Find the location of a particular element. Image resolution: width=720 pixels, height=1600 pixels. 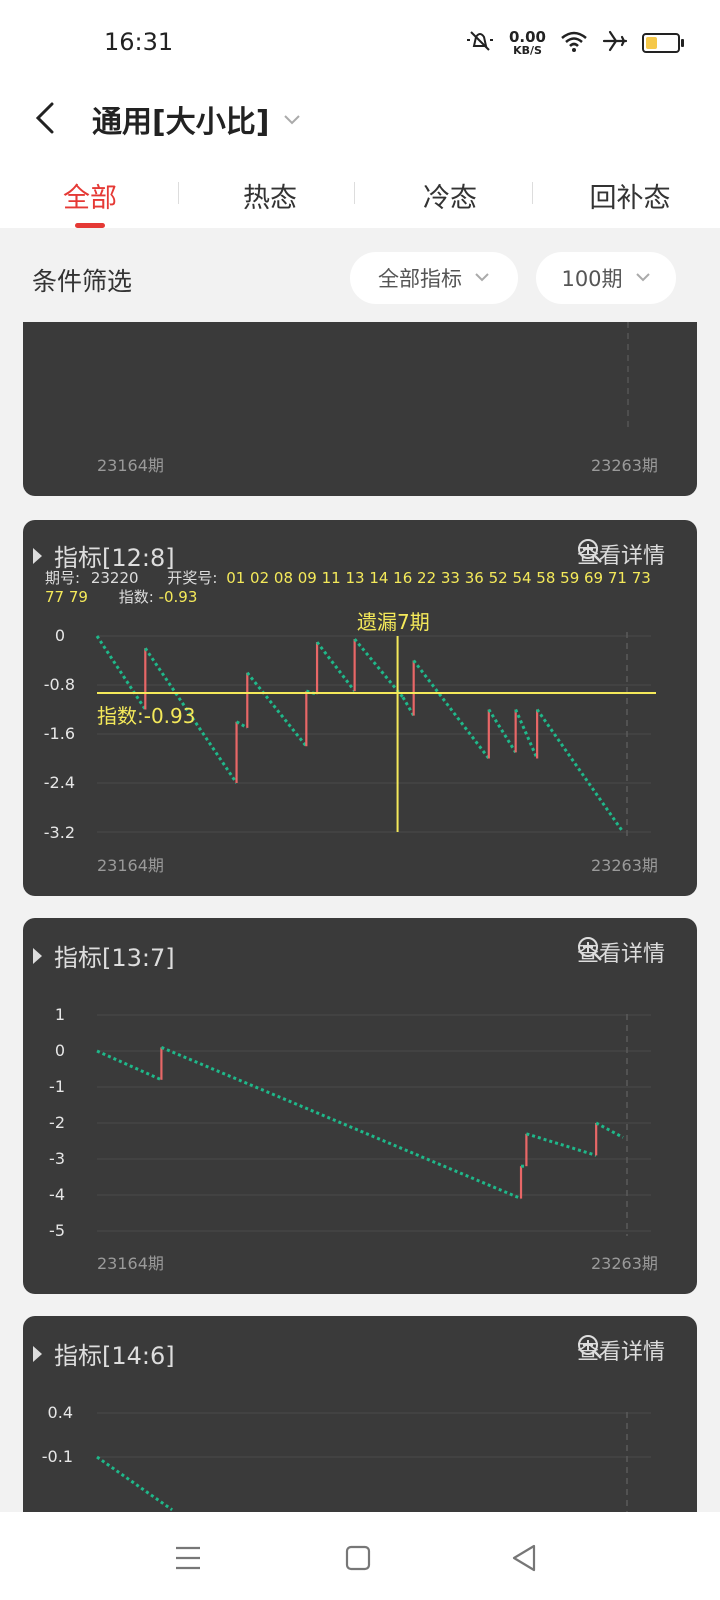

menu-button is located at coordinates (188, 1558).